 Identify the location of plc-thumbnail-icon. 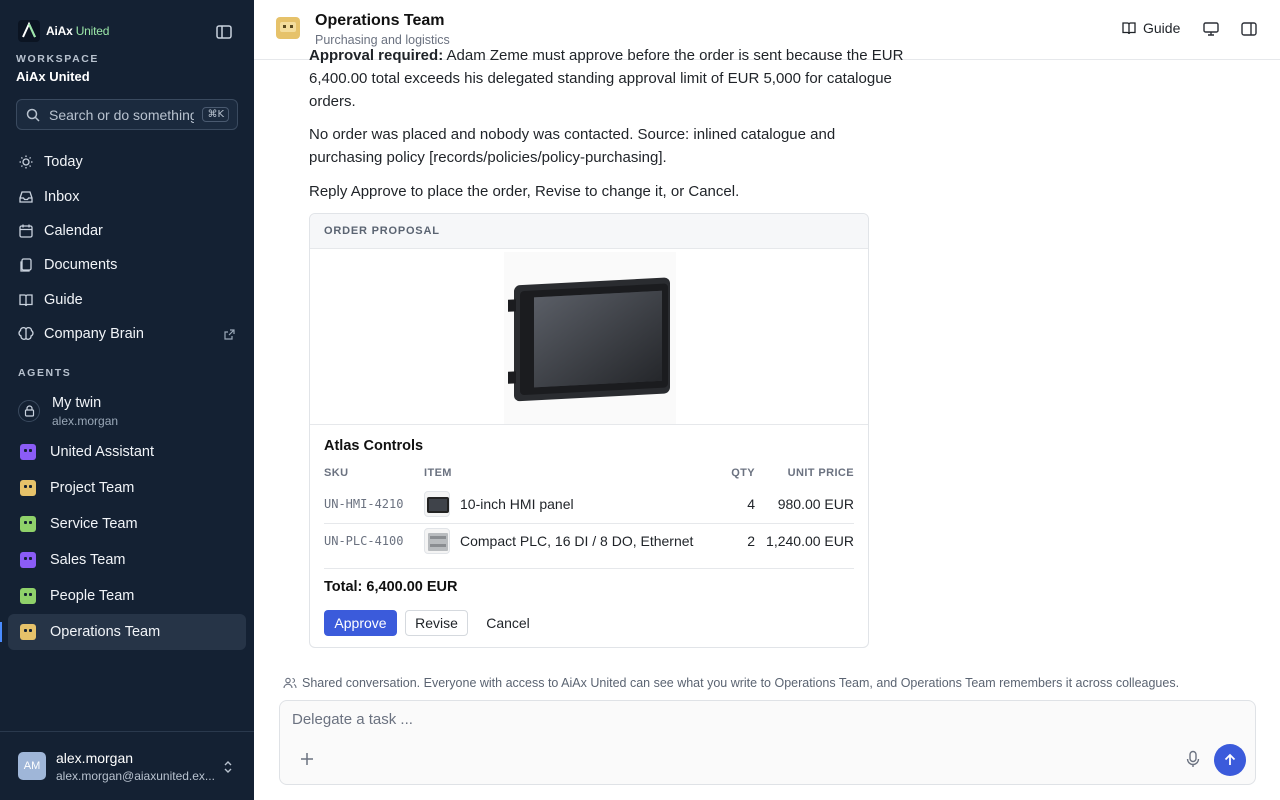
(437, 541).